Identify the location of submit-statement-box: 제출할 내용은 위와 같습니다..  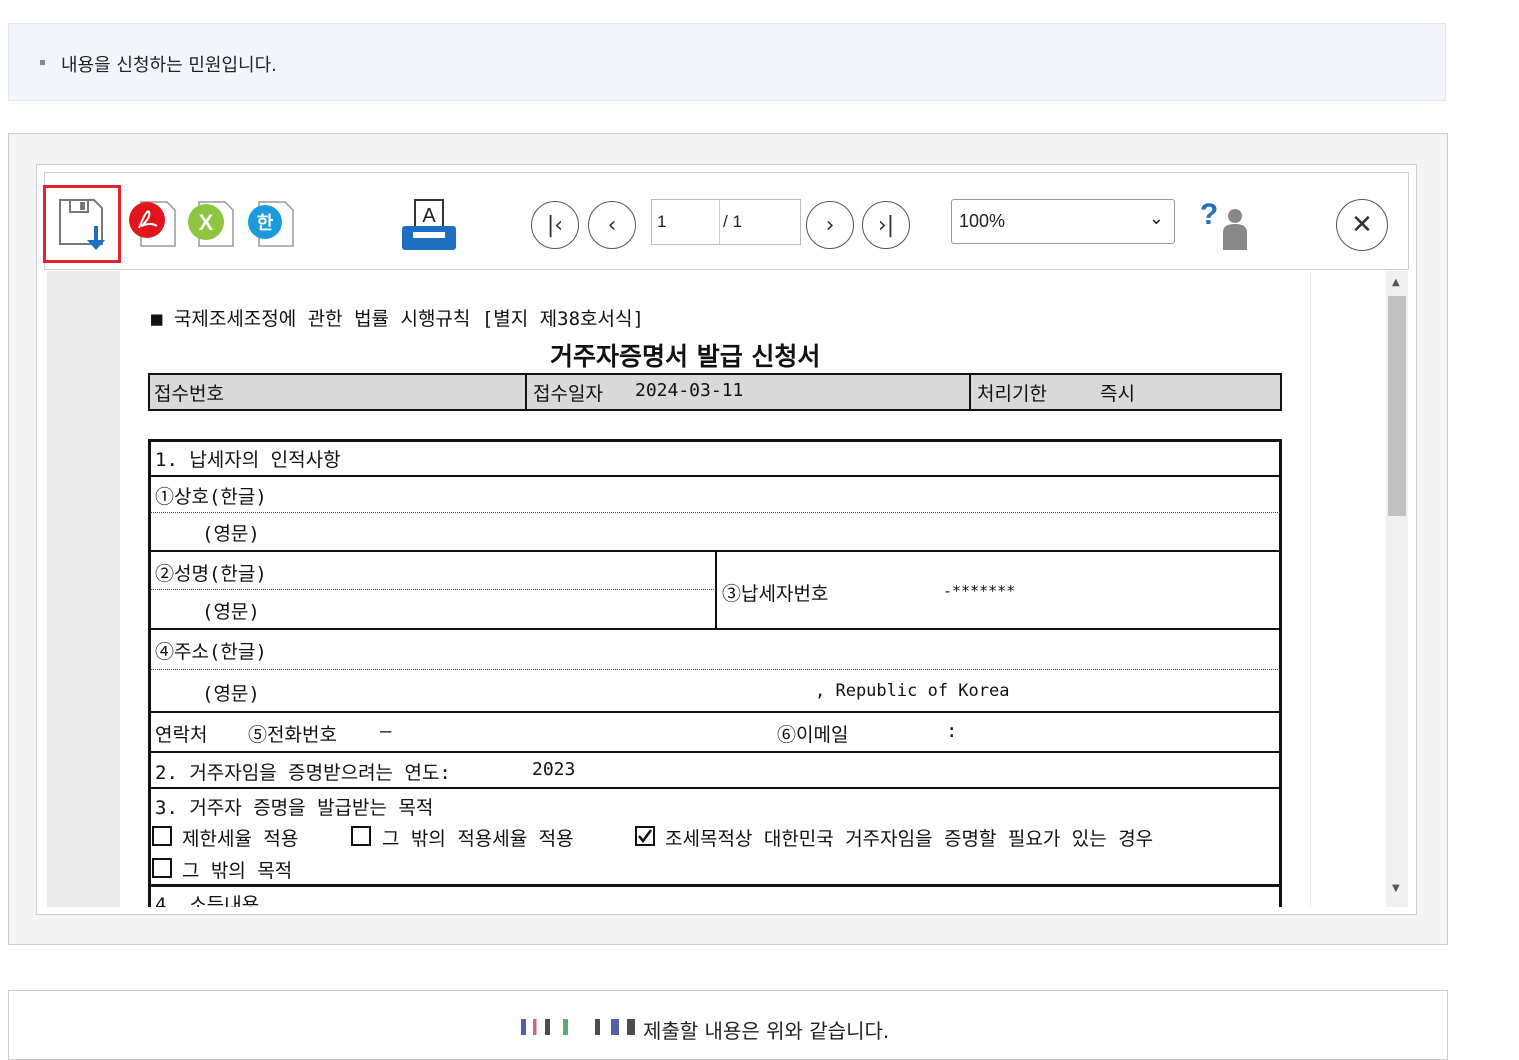
(728, 1025).